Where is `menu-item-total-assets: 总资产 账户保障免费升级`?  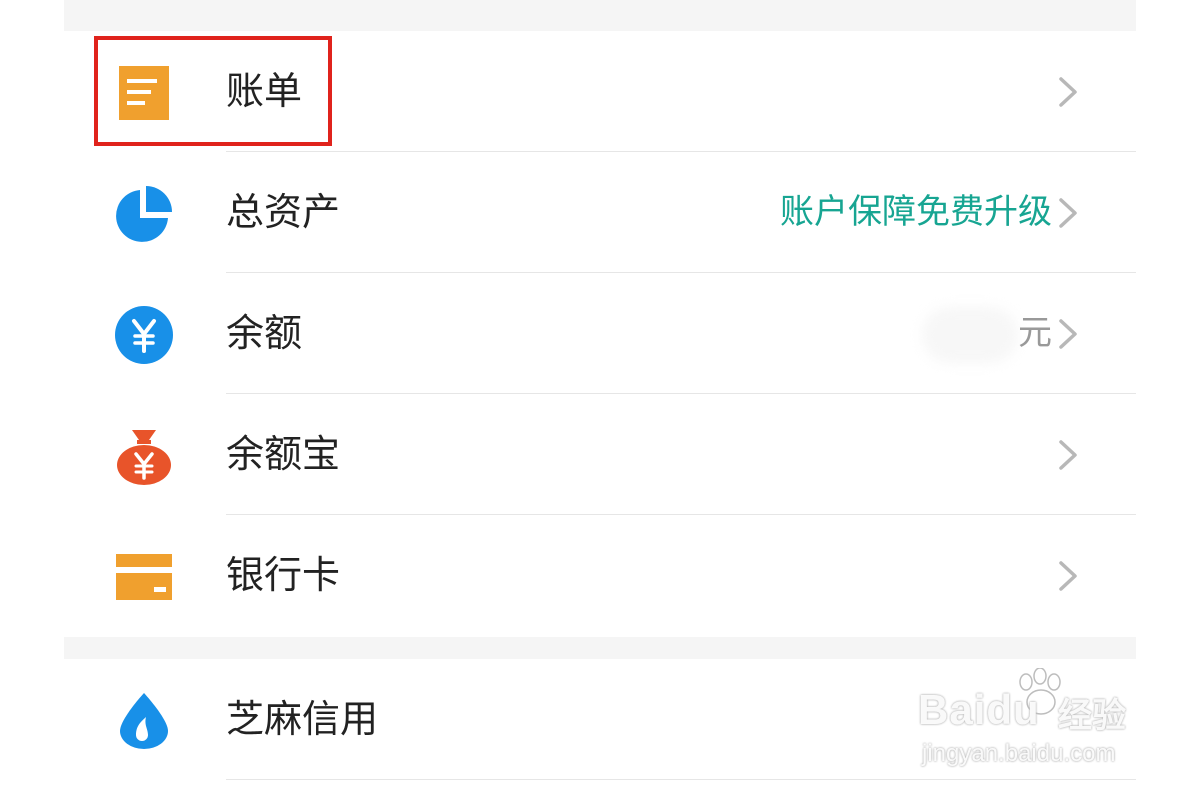
menu-item-total-assets: 总资产 账户保障免费升级 is located at coordinates (600, 212).